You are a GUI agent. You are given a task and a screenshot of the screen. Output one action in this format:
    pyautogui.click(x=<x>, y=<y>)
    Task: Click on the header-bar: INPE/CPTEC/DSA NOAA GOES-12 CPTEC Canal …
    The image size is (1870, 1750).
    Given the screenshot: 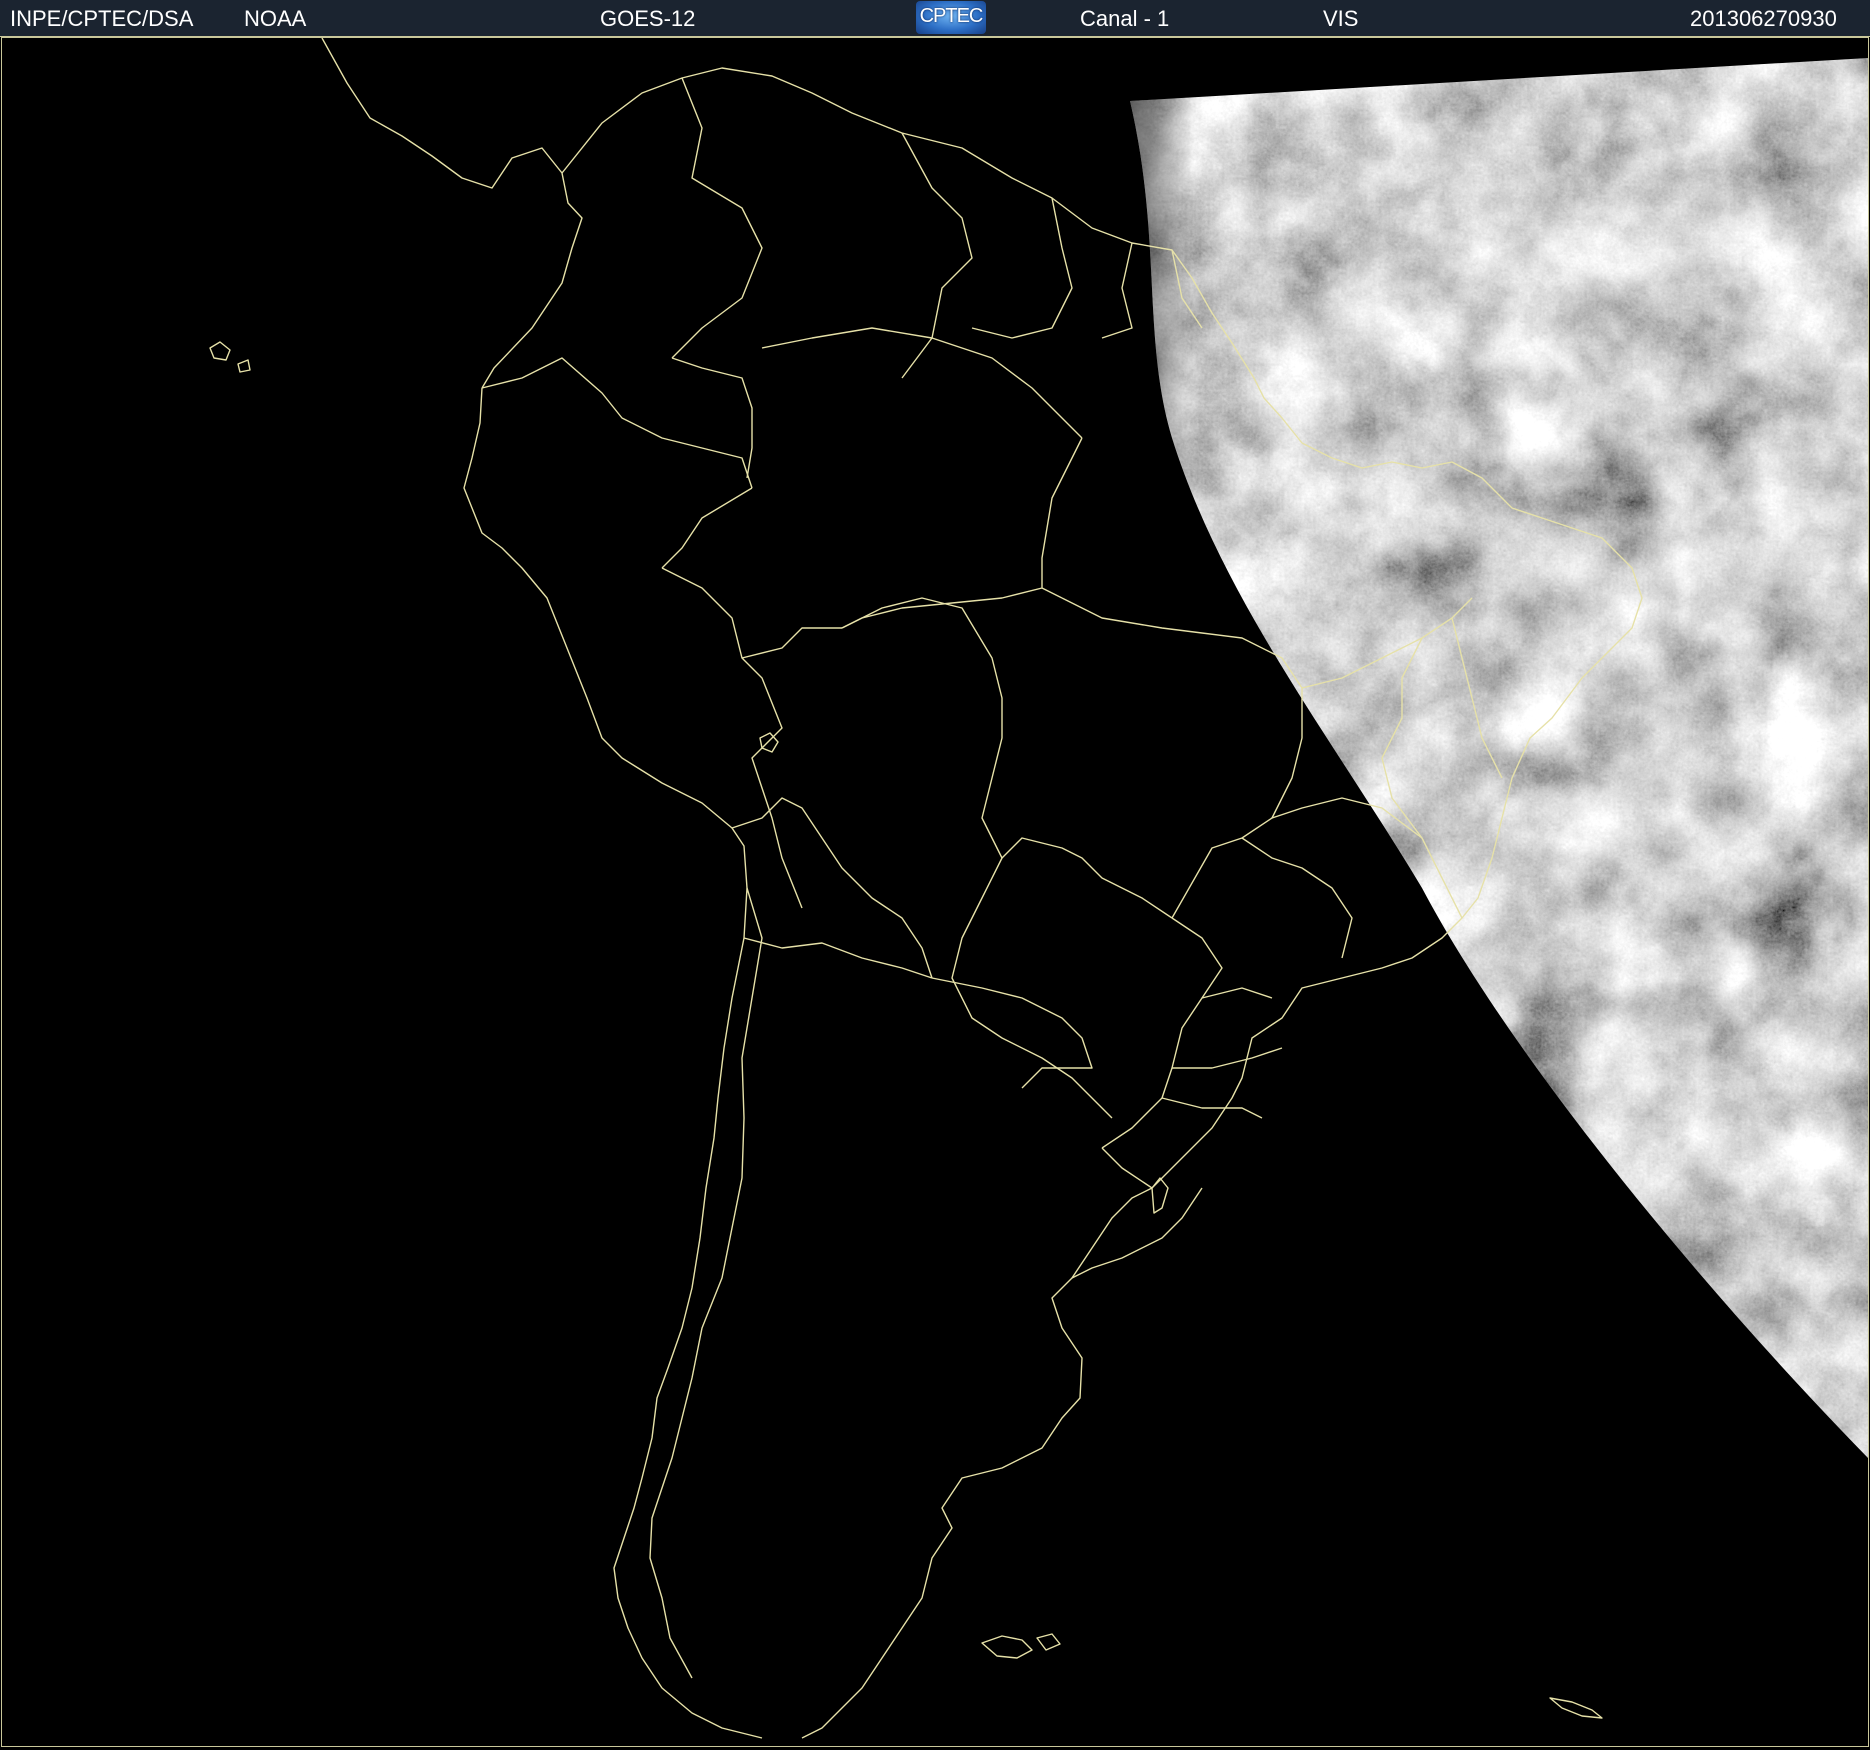 What is the action you would take?
    pyautogui.click(x=935, y=18)
    